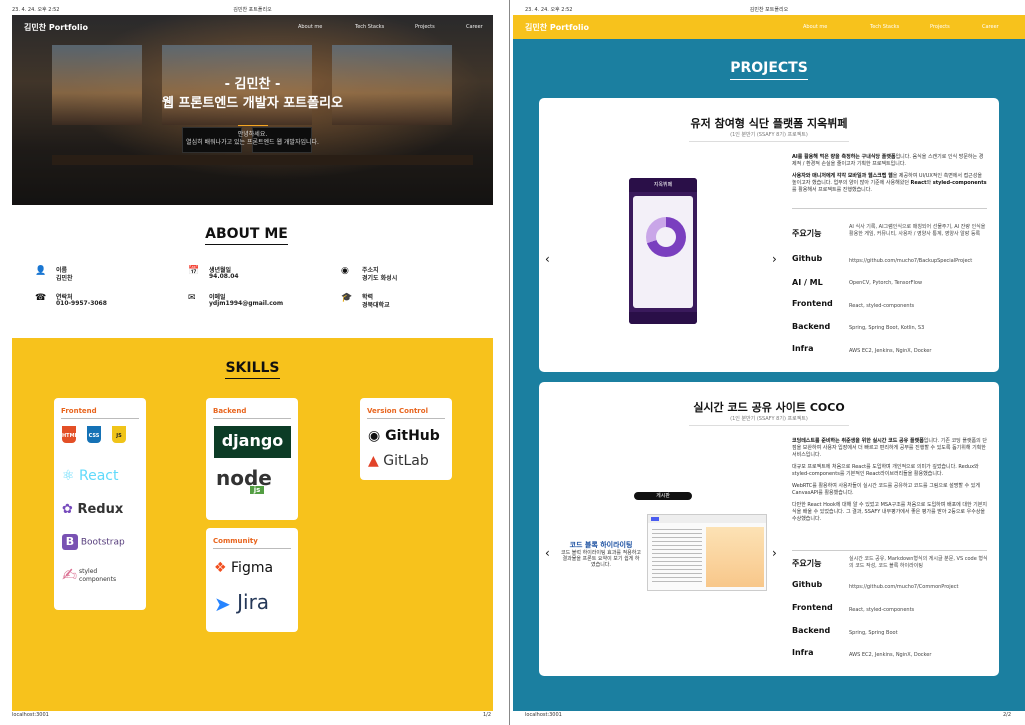  What do you see at coordinates (252, 103) in the screenshot?
I see `hero-role: 웹 프론트엔드 개발자 포트폴리오` at bounding box center [252, 103].